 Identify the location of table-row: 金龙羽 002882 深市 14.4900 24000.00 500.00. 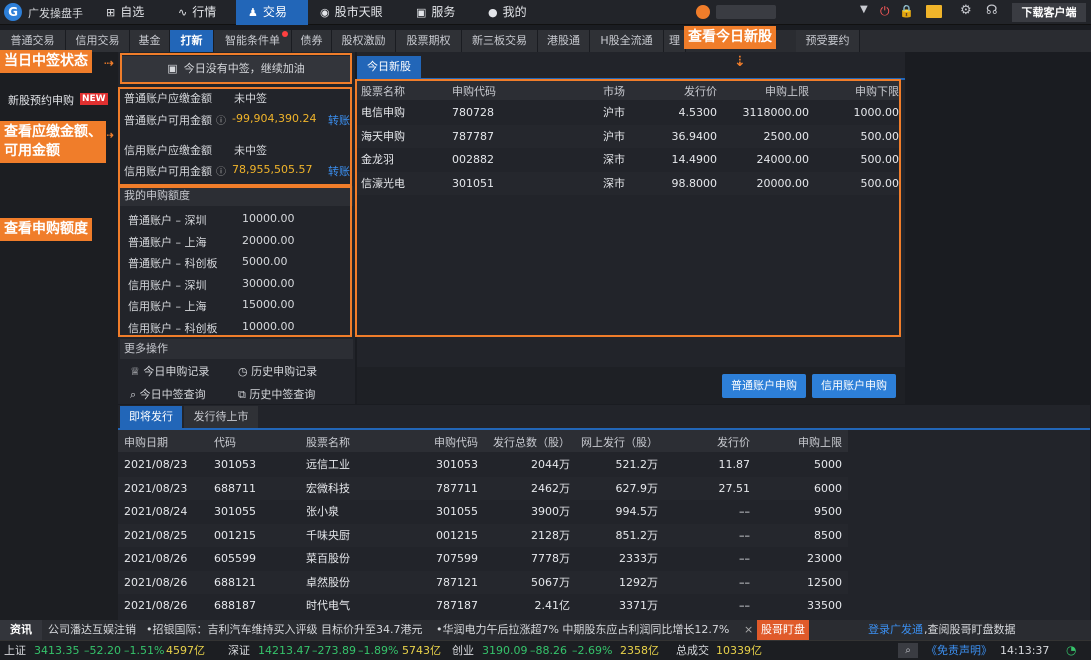
(629, 159).